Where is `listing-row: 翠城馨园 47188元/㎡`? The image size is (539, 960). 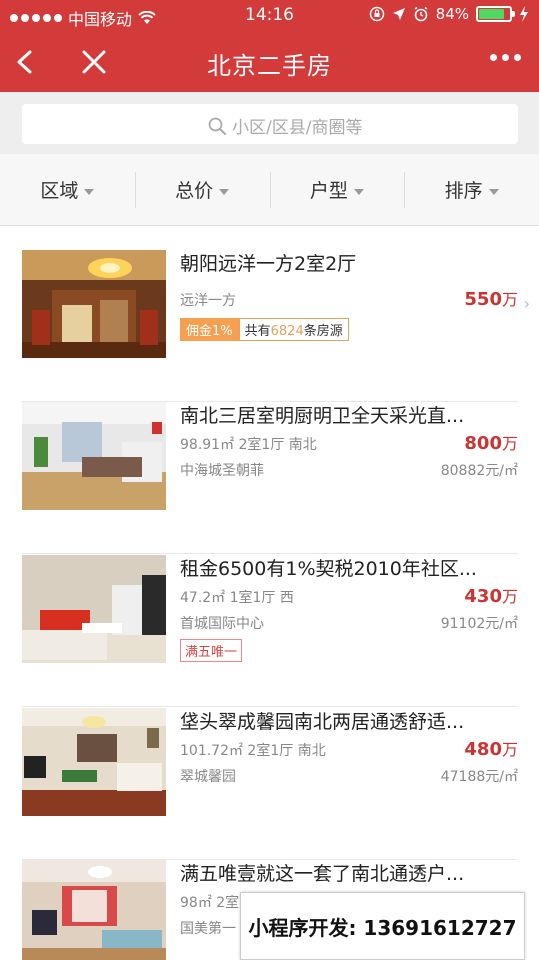
listing-row: 翠城馨园 47188元/㎡ is located at coordinates (349, 779).